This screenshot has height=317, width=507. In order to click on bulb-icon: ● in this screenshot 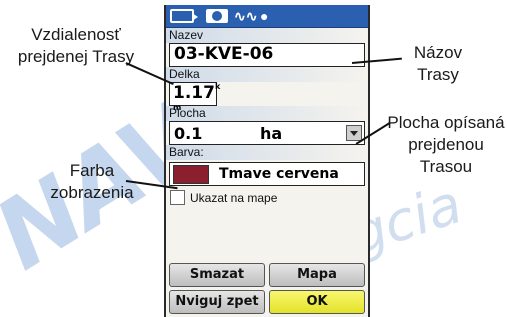, I will do `click(264, 16)`.